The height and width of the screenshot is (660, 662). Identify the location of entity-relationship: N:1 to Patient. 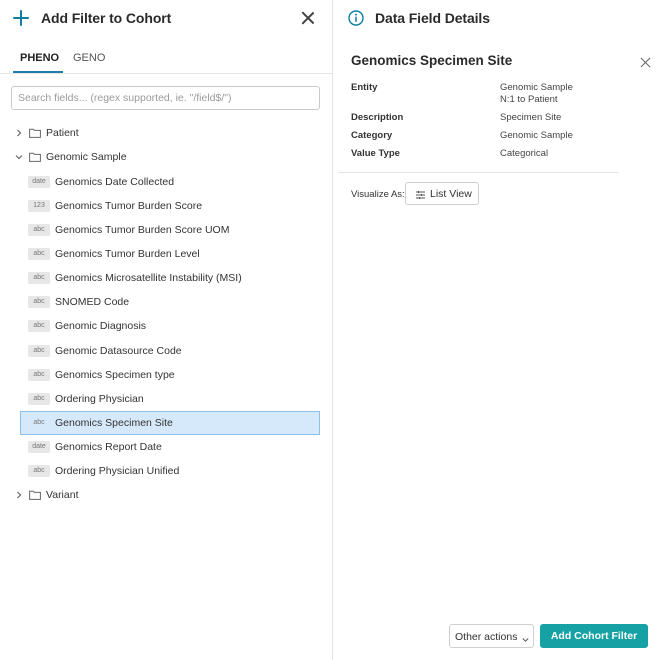
(529, 99).